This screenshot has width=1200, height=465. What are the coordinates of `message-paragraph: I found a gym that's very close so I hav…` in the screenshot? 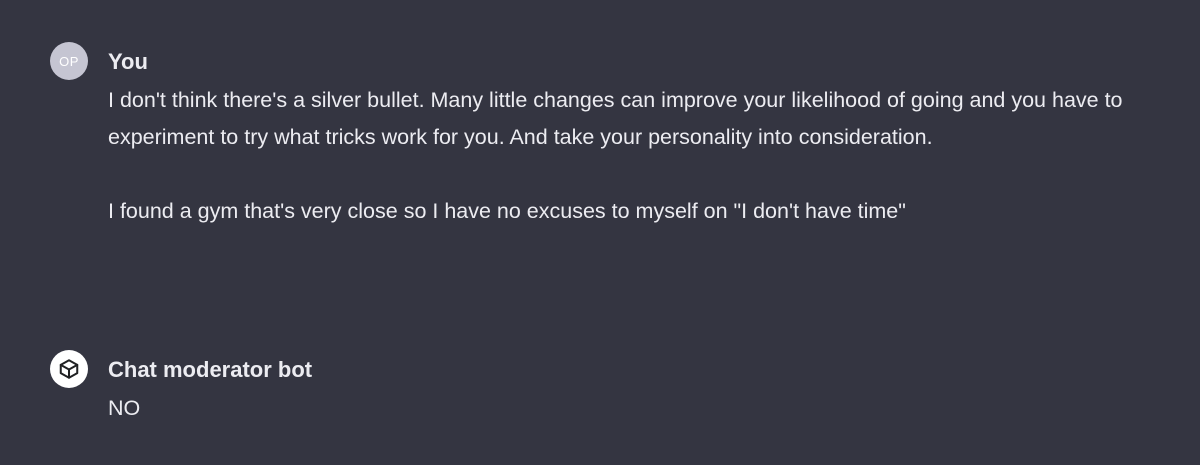 It's located at (507, 211).